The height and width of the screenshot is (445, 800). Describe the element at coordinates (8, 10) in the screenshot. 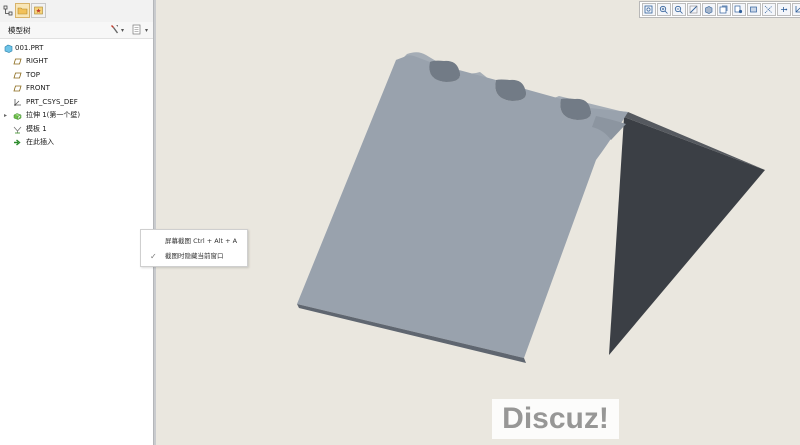

I see `model-tree-tab-icon` at that location.